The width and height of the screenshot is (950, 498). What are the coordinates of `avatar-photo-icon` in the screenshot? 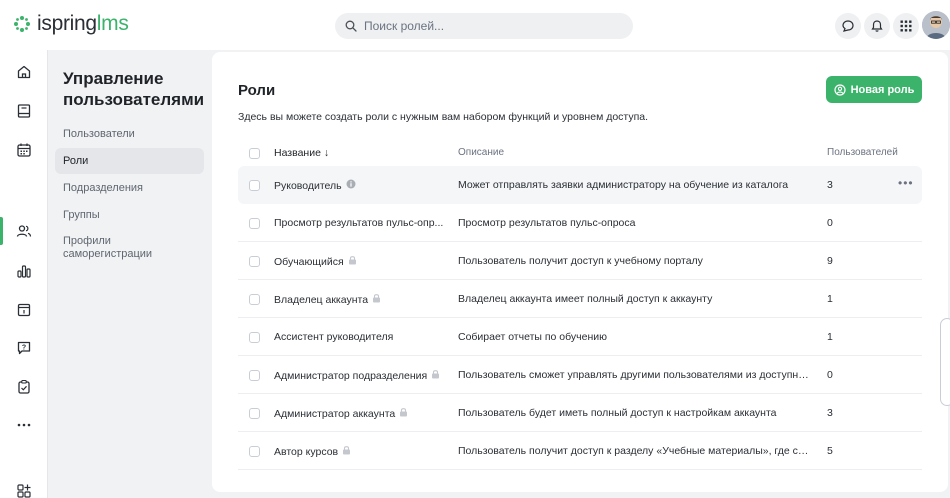 It's located at (936, 25).